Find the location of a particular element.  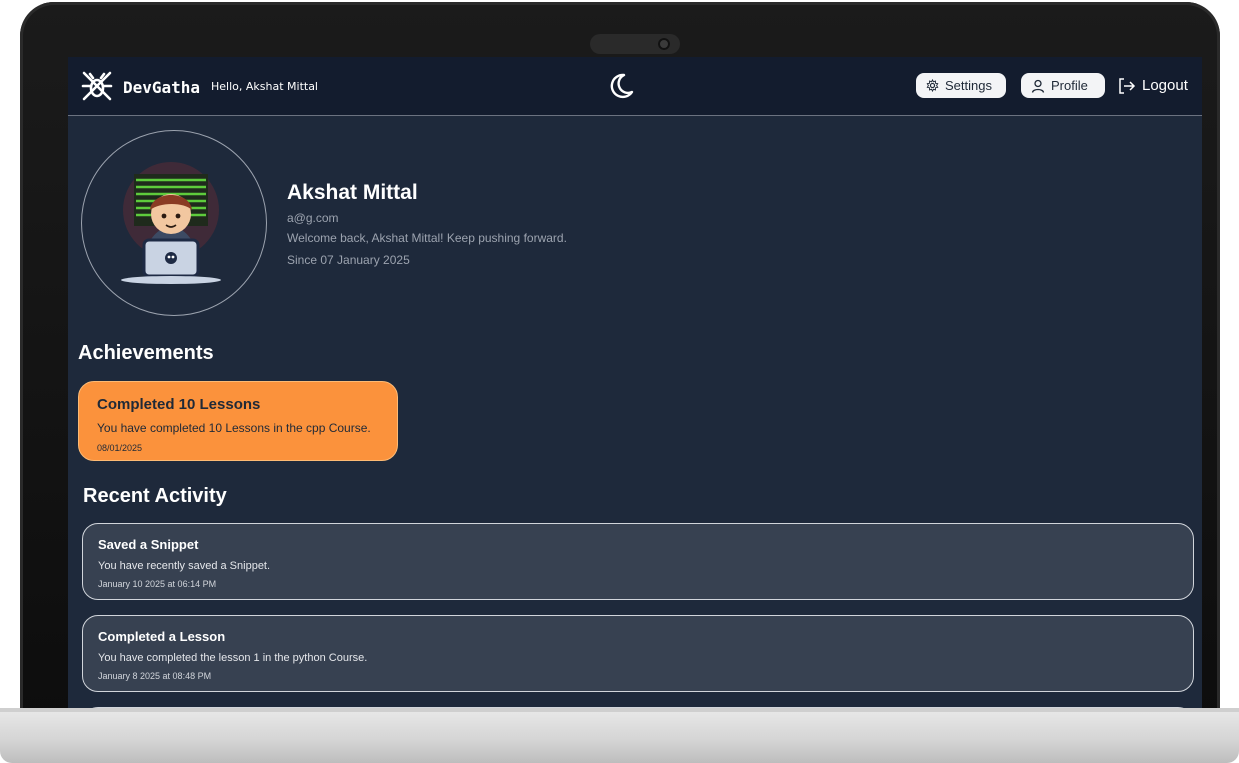

settings-label: Settings is located at coordinates (968, 85).